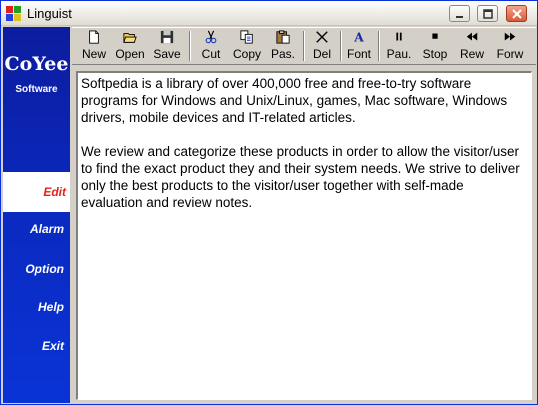 The image size is (538, 405). I want to click on pause-button: Pau., so click(399, 46).